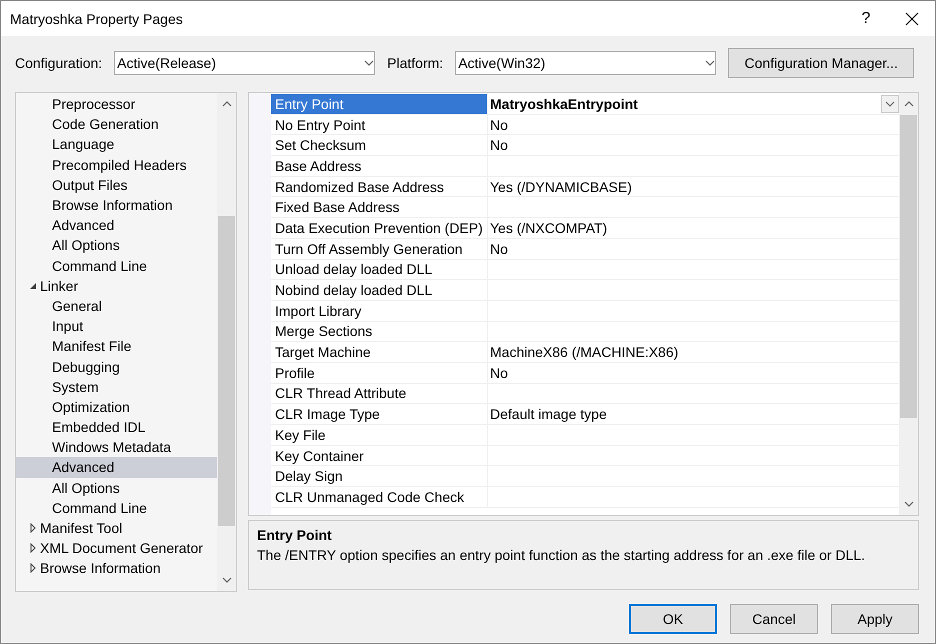 Image resolution: width=936 pixels, height=644 pixels. What do you see at coordinates (116, 406) in the screenshot?
I see `tree-item: Optimization` at bounding box center [116, 406].